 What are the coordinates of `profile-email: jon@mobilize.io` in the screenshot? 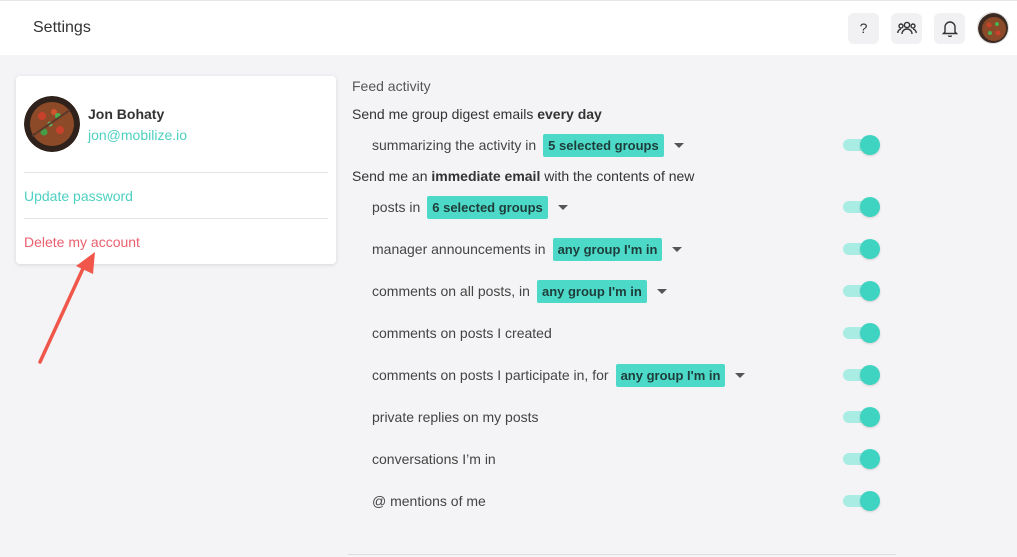 It's located at (137, 135).